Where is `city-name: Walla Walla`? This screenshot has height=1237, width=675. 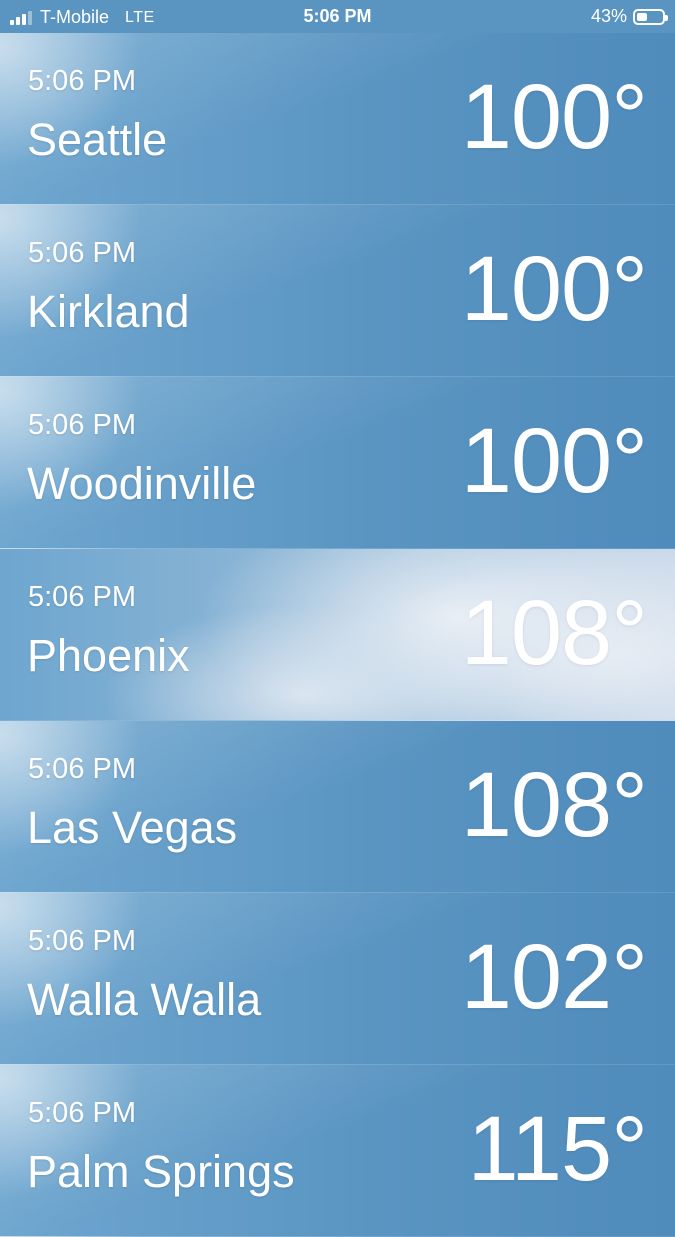 city-name: Walla Walla is located at coordinates (144, 999).